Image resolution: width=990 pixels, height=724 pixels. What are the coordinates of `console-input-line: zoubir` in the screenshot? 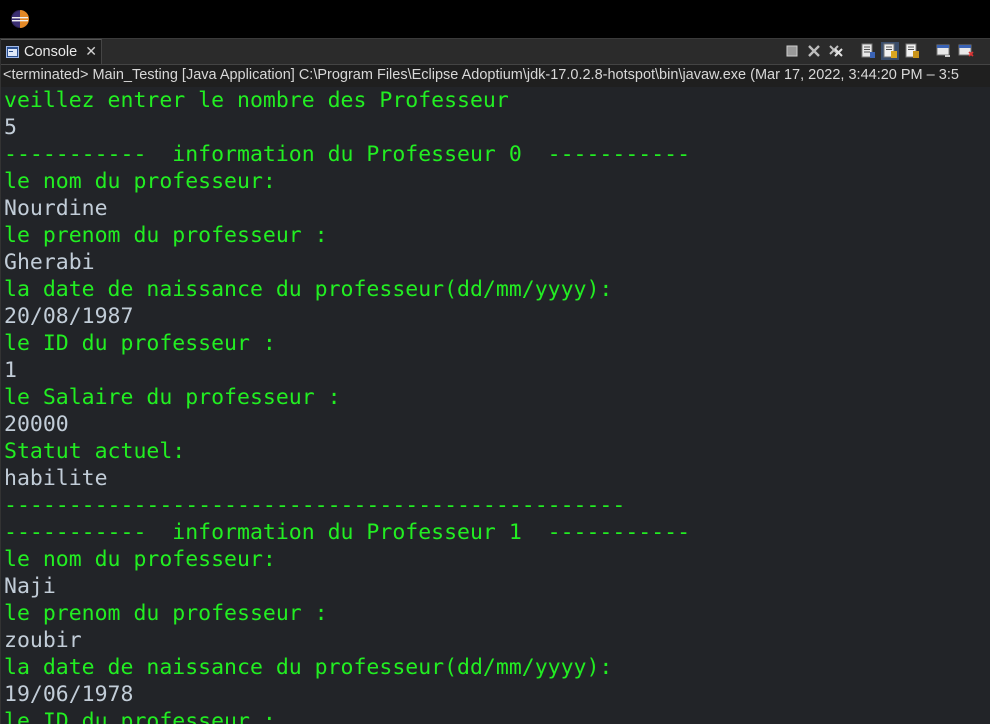 It's located at (43, 640).